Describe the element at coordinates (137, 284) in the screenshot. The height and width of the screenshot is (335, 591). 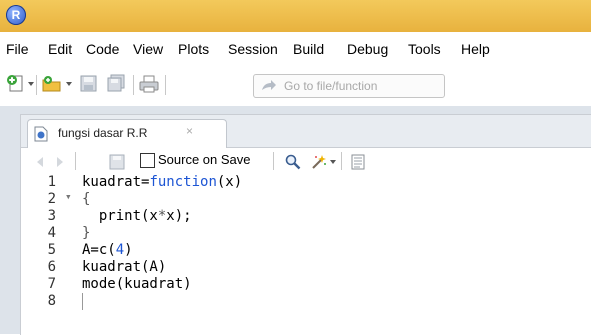
I see `code-text: mode(kuadrat)` at that location.